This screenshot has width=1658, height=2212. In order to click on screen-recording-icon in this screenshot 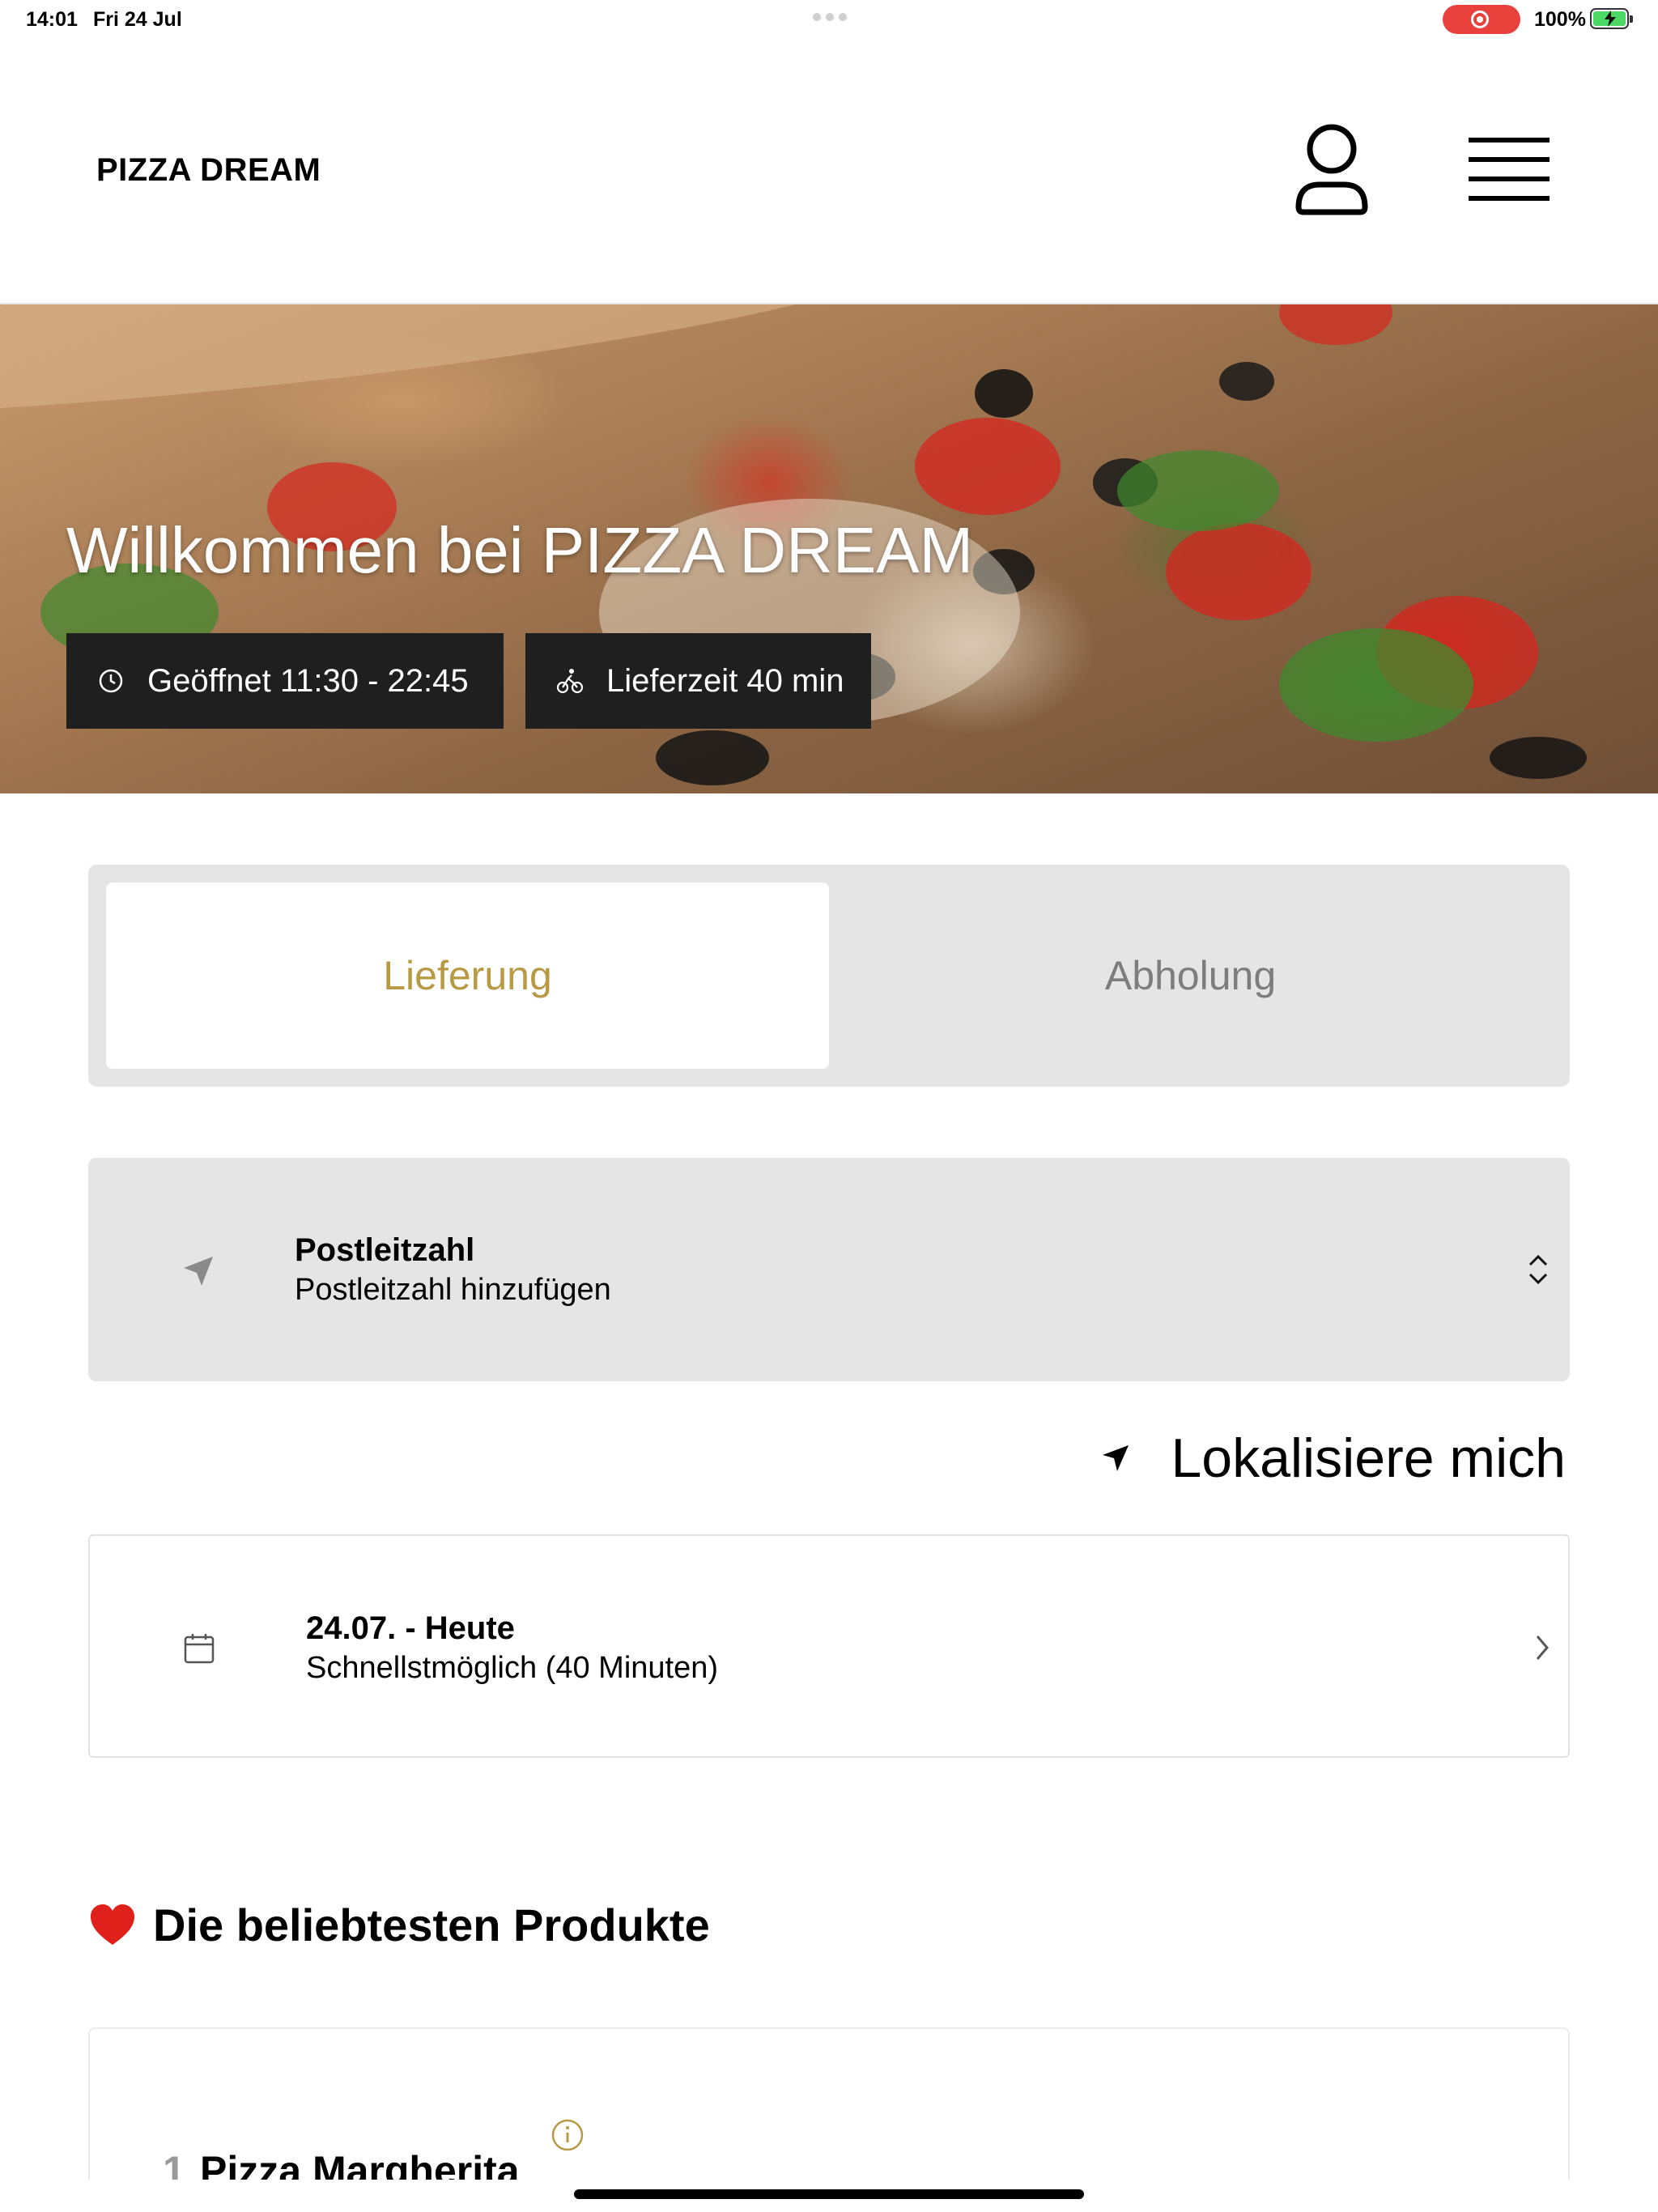, I will do `click(1481, 19)`.